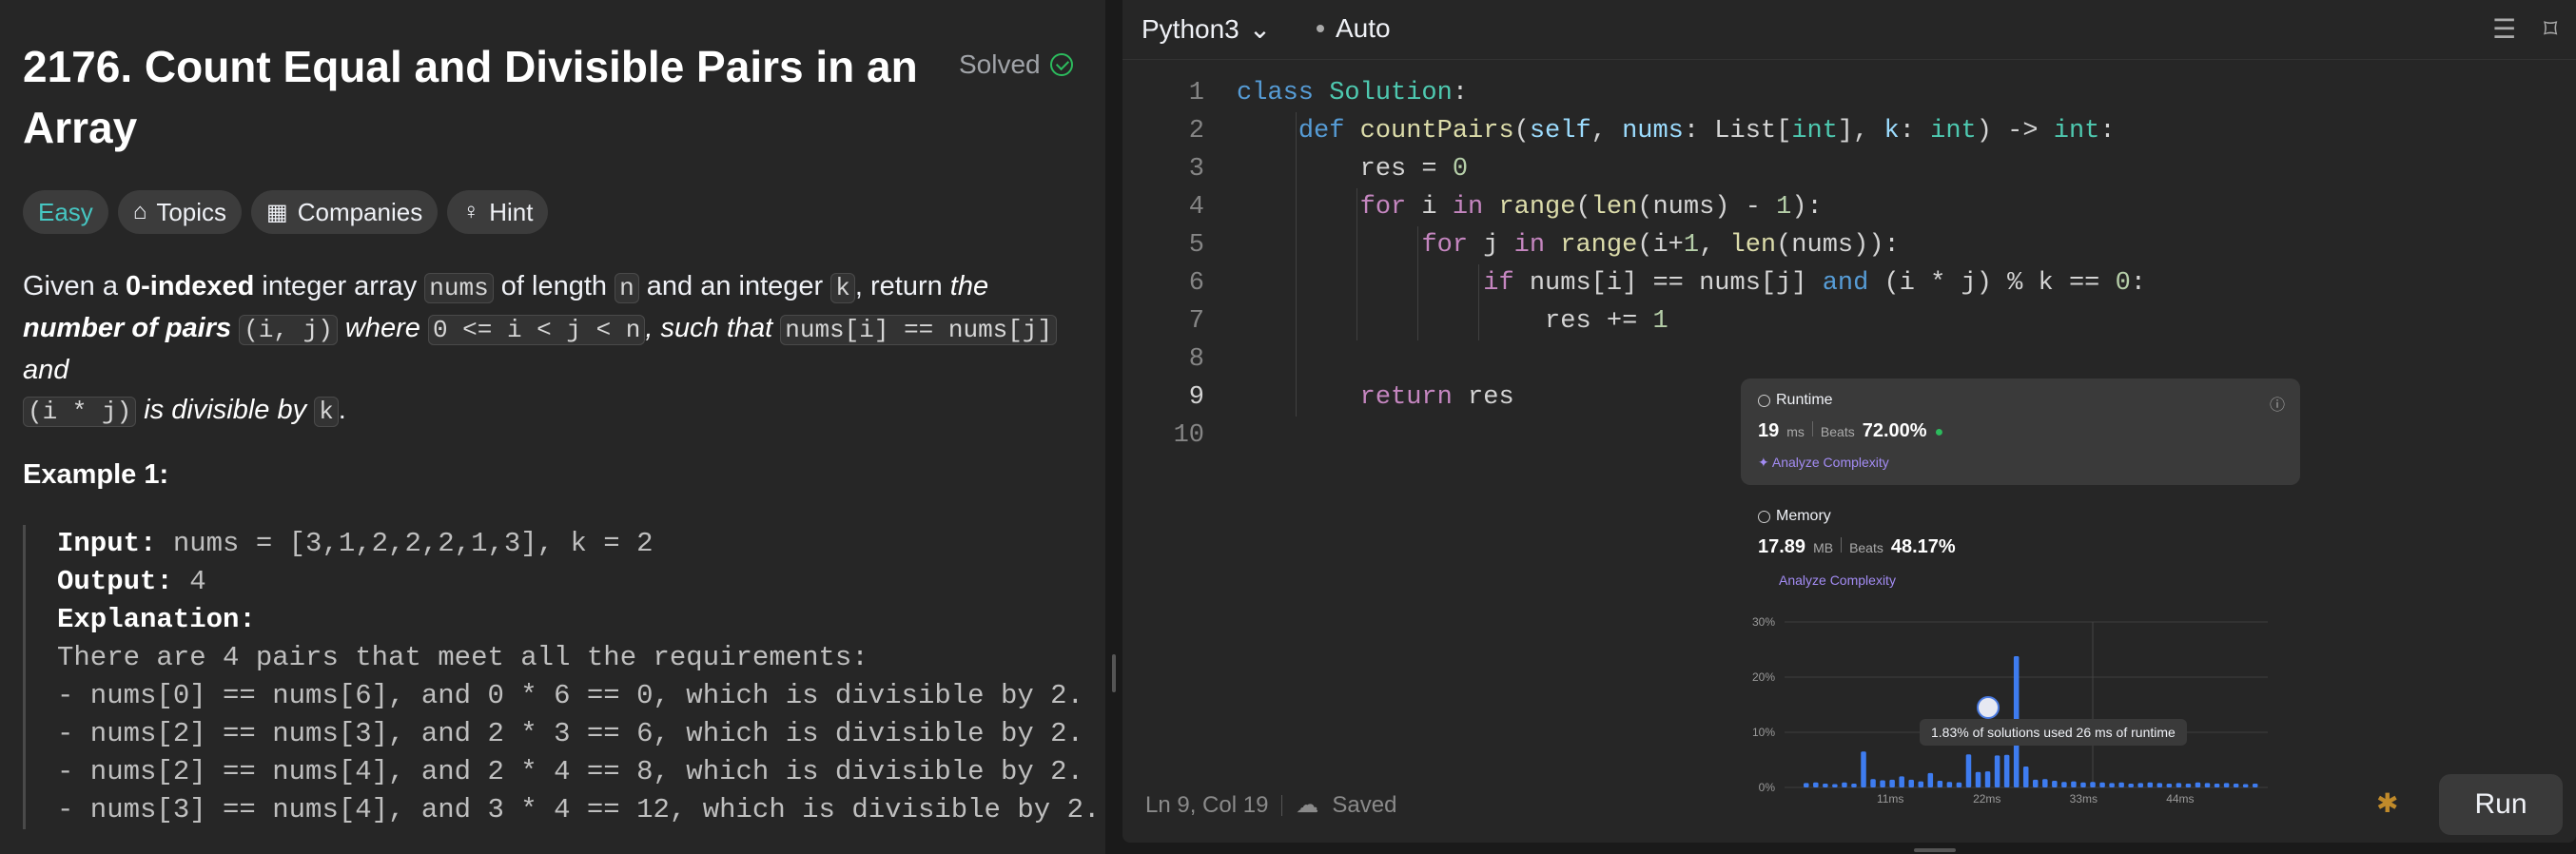  I want to click on code-chip: (i, j), so click(289, 330).